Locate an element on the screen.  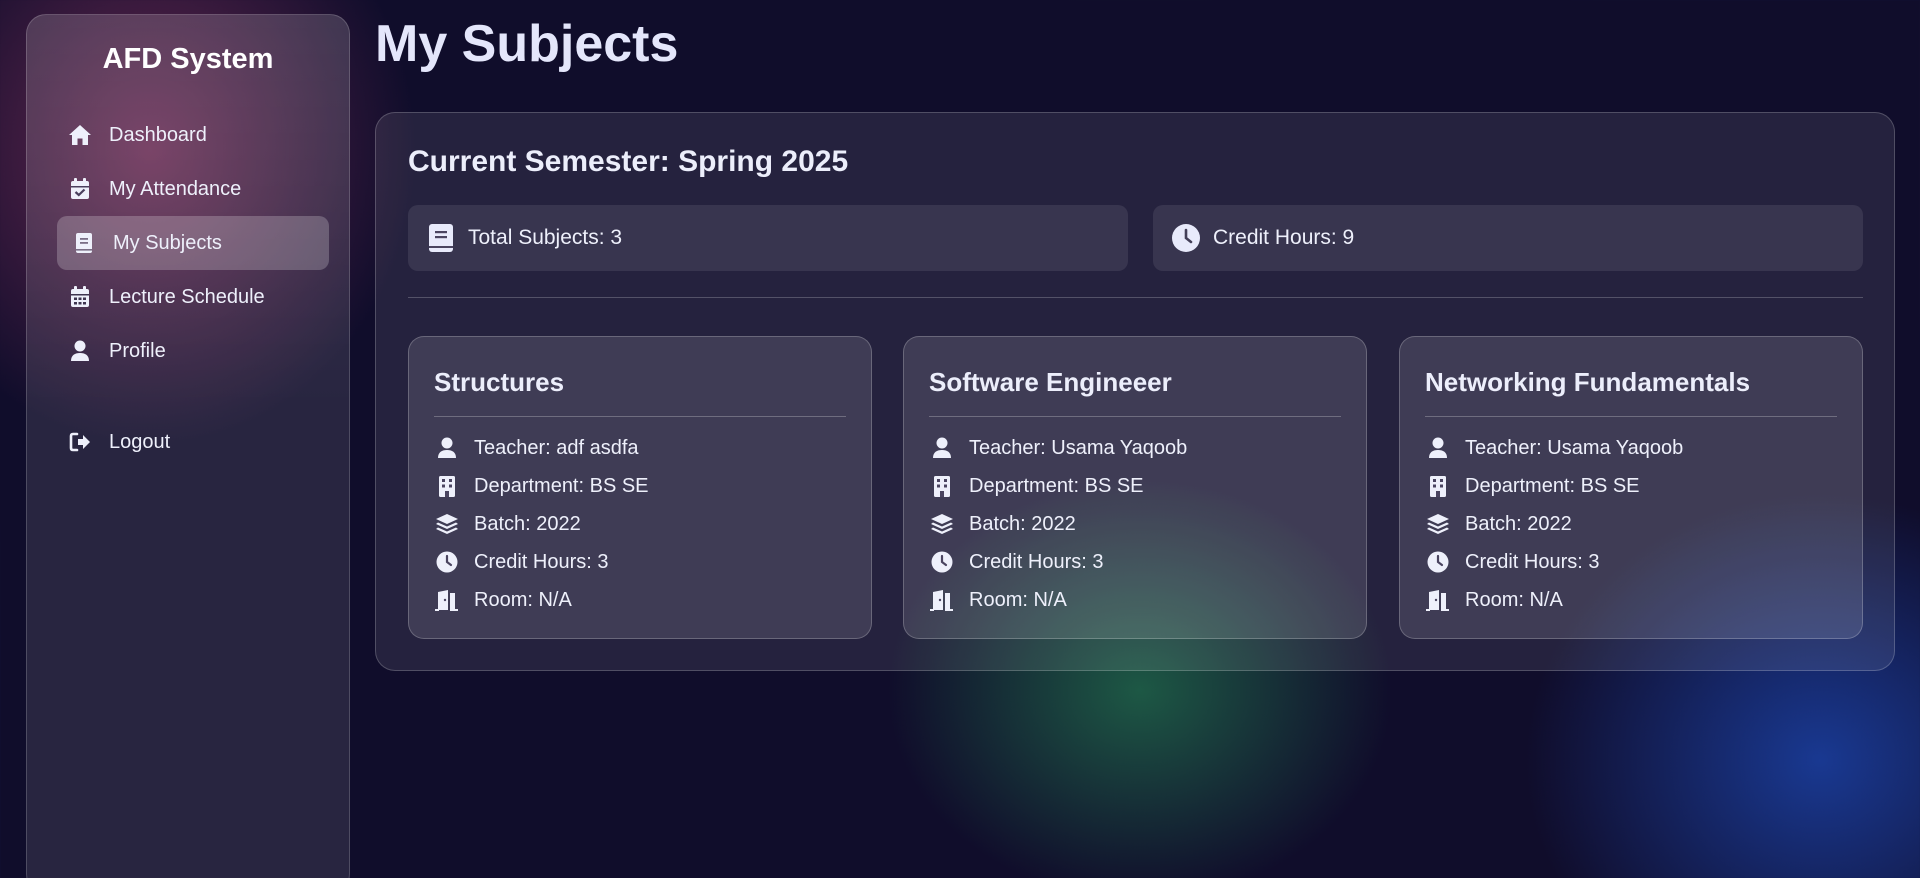
sidebar-item-dashboard: Dashboard is located at coordinates (193, 135).